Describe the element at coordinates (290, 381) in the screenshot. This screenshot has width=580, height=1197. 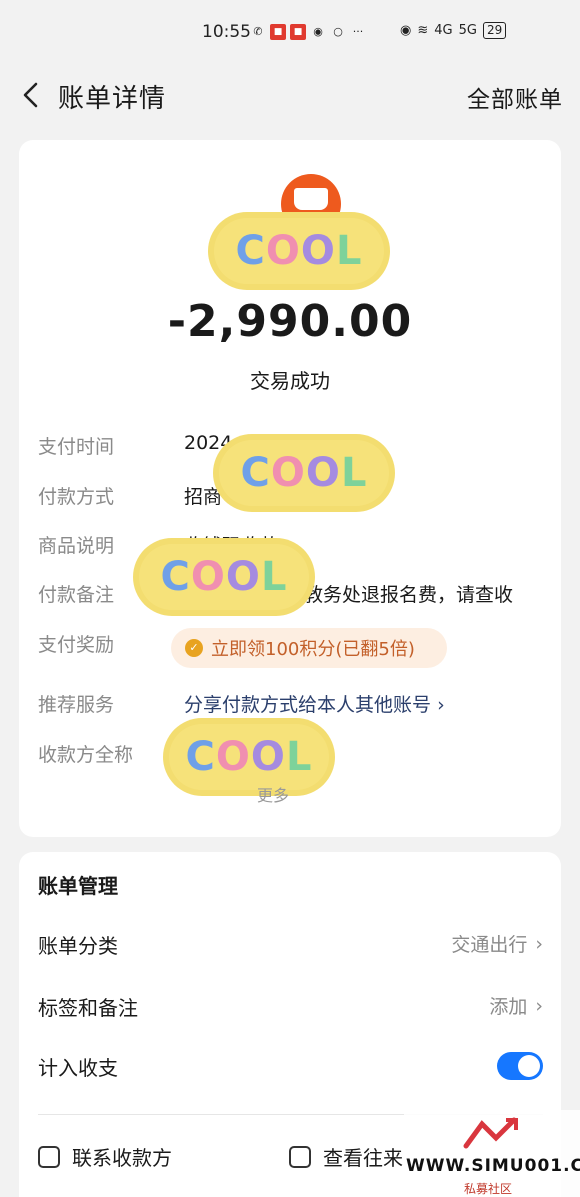
I see `transaction-status: 交易成功` at that location.